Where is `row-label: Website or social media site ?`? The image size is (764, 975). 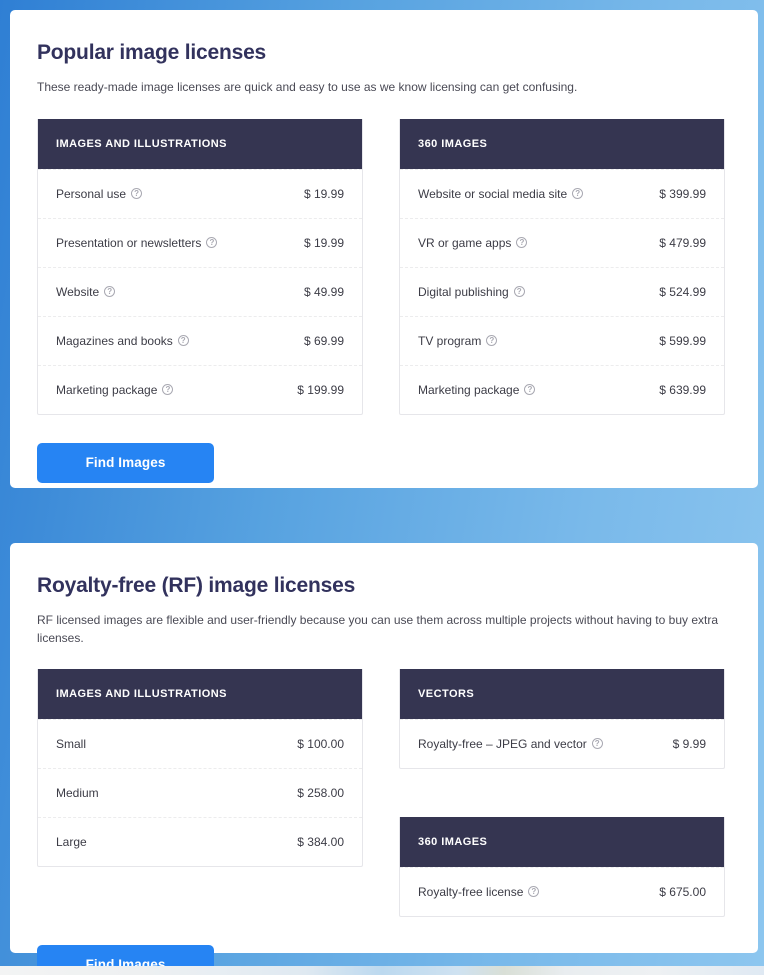
row-label: Website or social media site ? is located at coordinates (501, 193).